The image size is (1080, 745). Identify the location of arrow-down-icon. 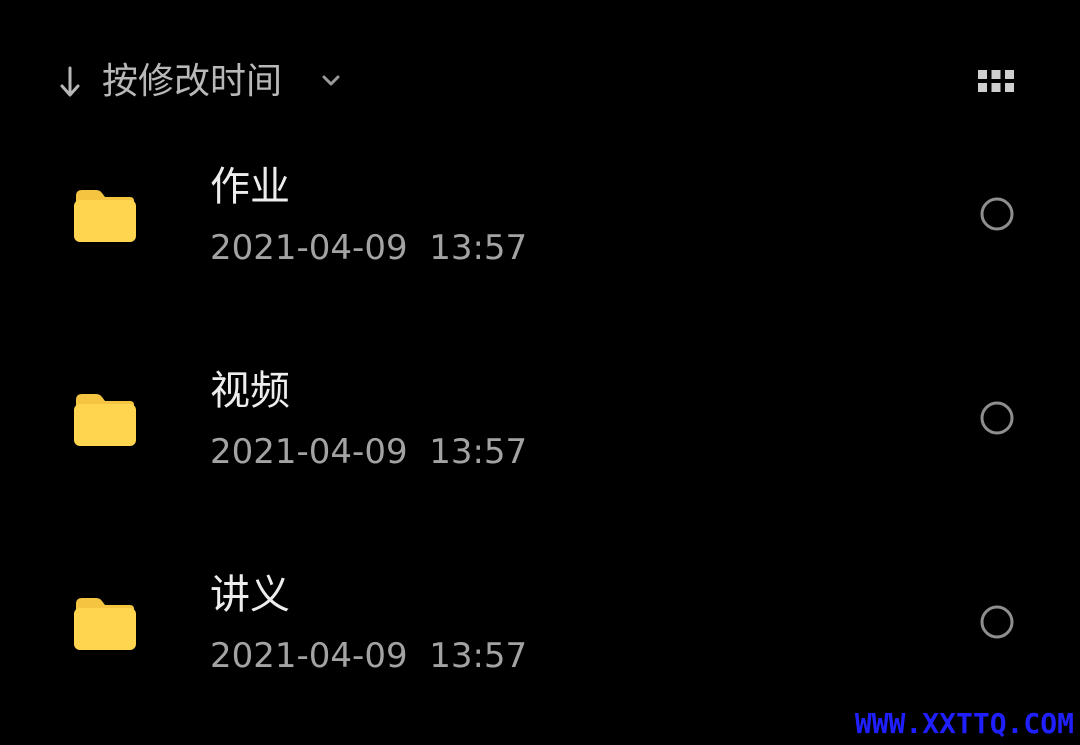
(70, 82).